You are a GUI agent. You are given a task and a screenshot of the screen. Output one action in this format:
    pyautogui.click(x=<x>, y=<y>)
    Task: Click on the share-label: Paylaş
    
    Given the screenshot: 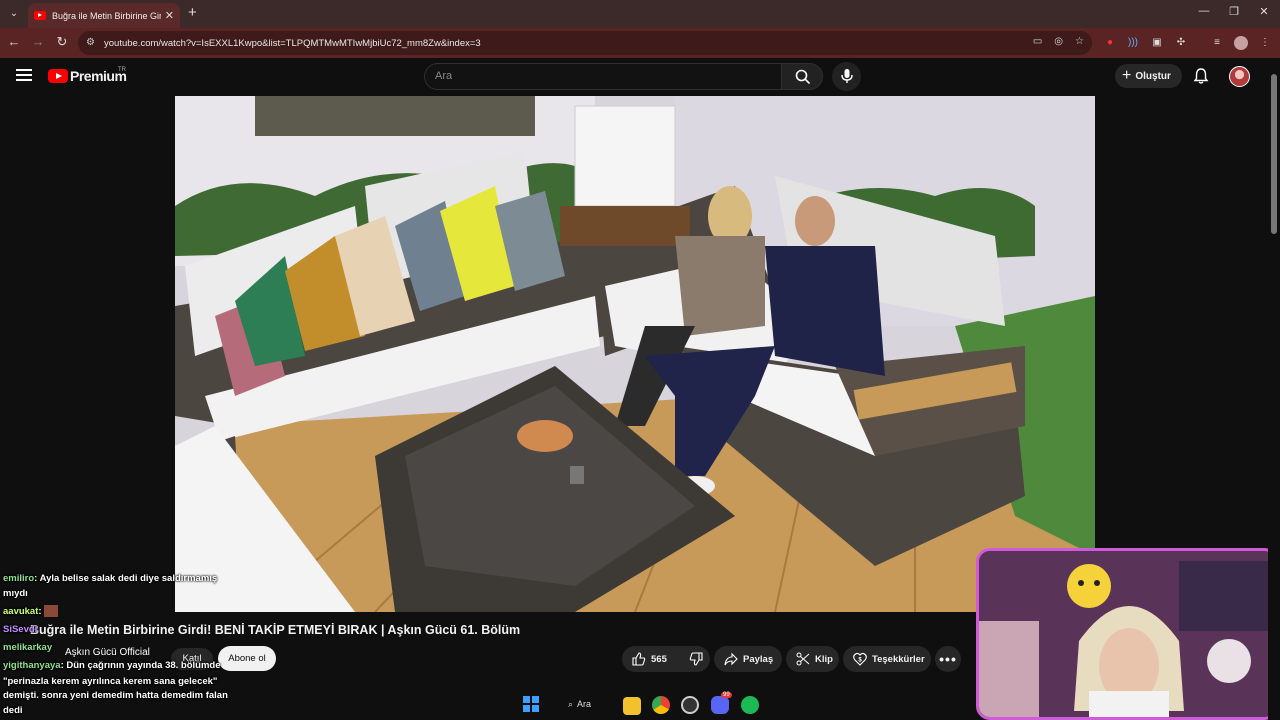 What is the action you would take?
    pyautogui.click(x=758, y=659)
    